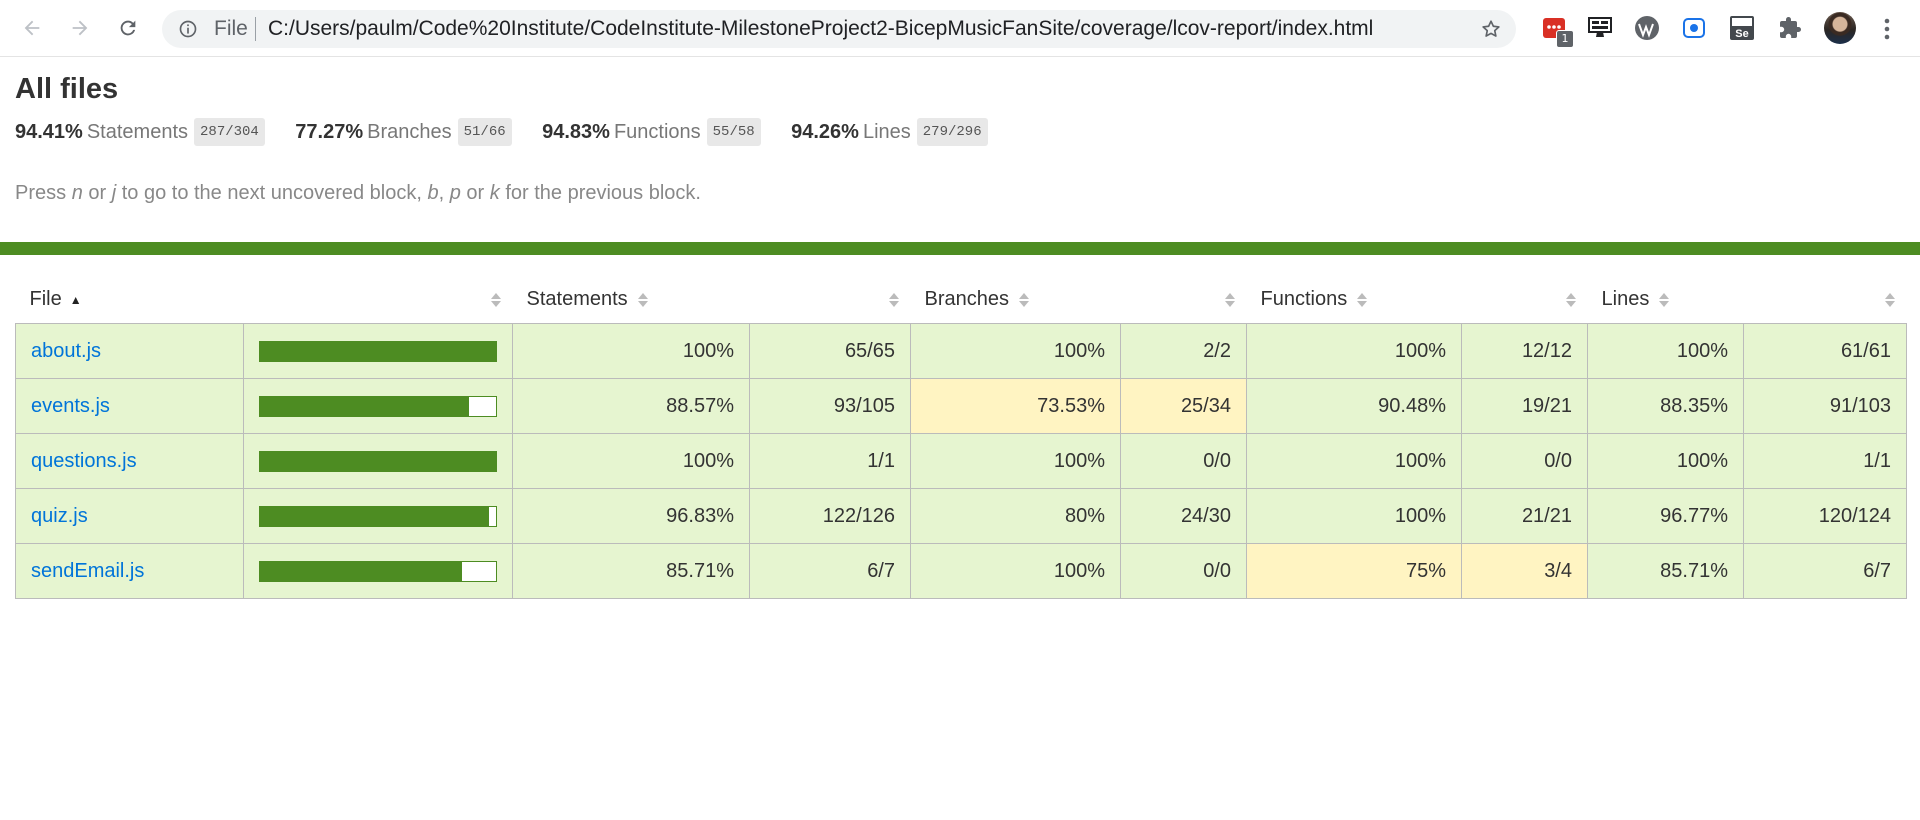 This screenshot has height=820, width=1920. I want to click on header-branches: Branches, so click(1016, 300).